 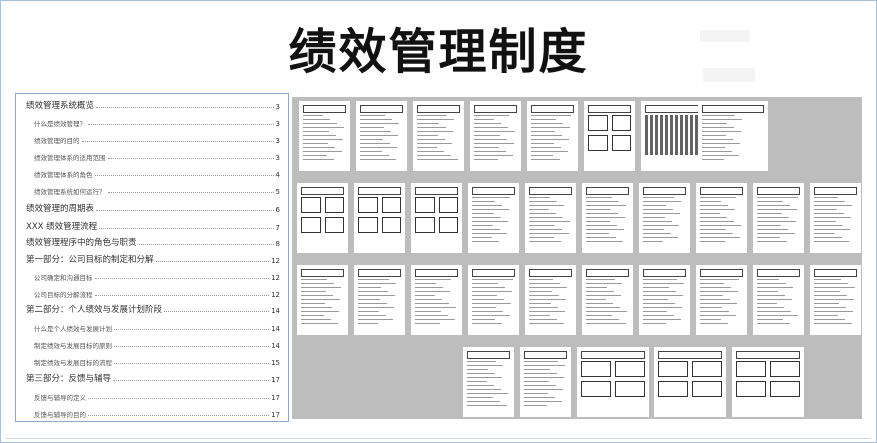 I want to click on toc-entry: 绩效管理体系的角色 4, so click(x=153, y=172).